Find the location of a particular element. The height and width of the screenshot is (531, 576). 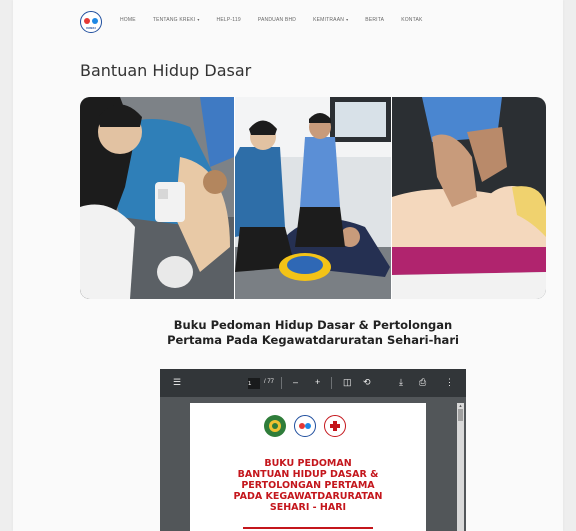

nav-item-label: PANDUAN BHD is located at coordinates (277, 20).